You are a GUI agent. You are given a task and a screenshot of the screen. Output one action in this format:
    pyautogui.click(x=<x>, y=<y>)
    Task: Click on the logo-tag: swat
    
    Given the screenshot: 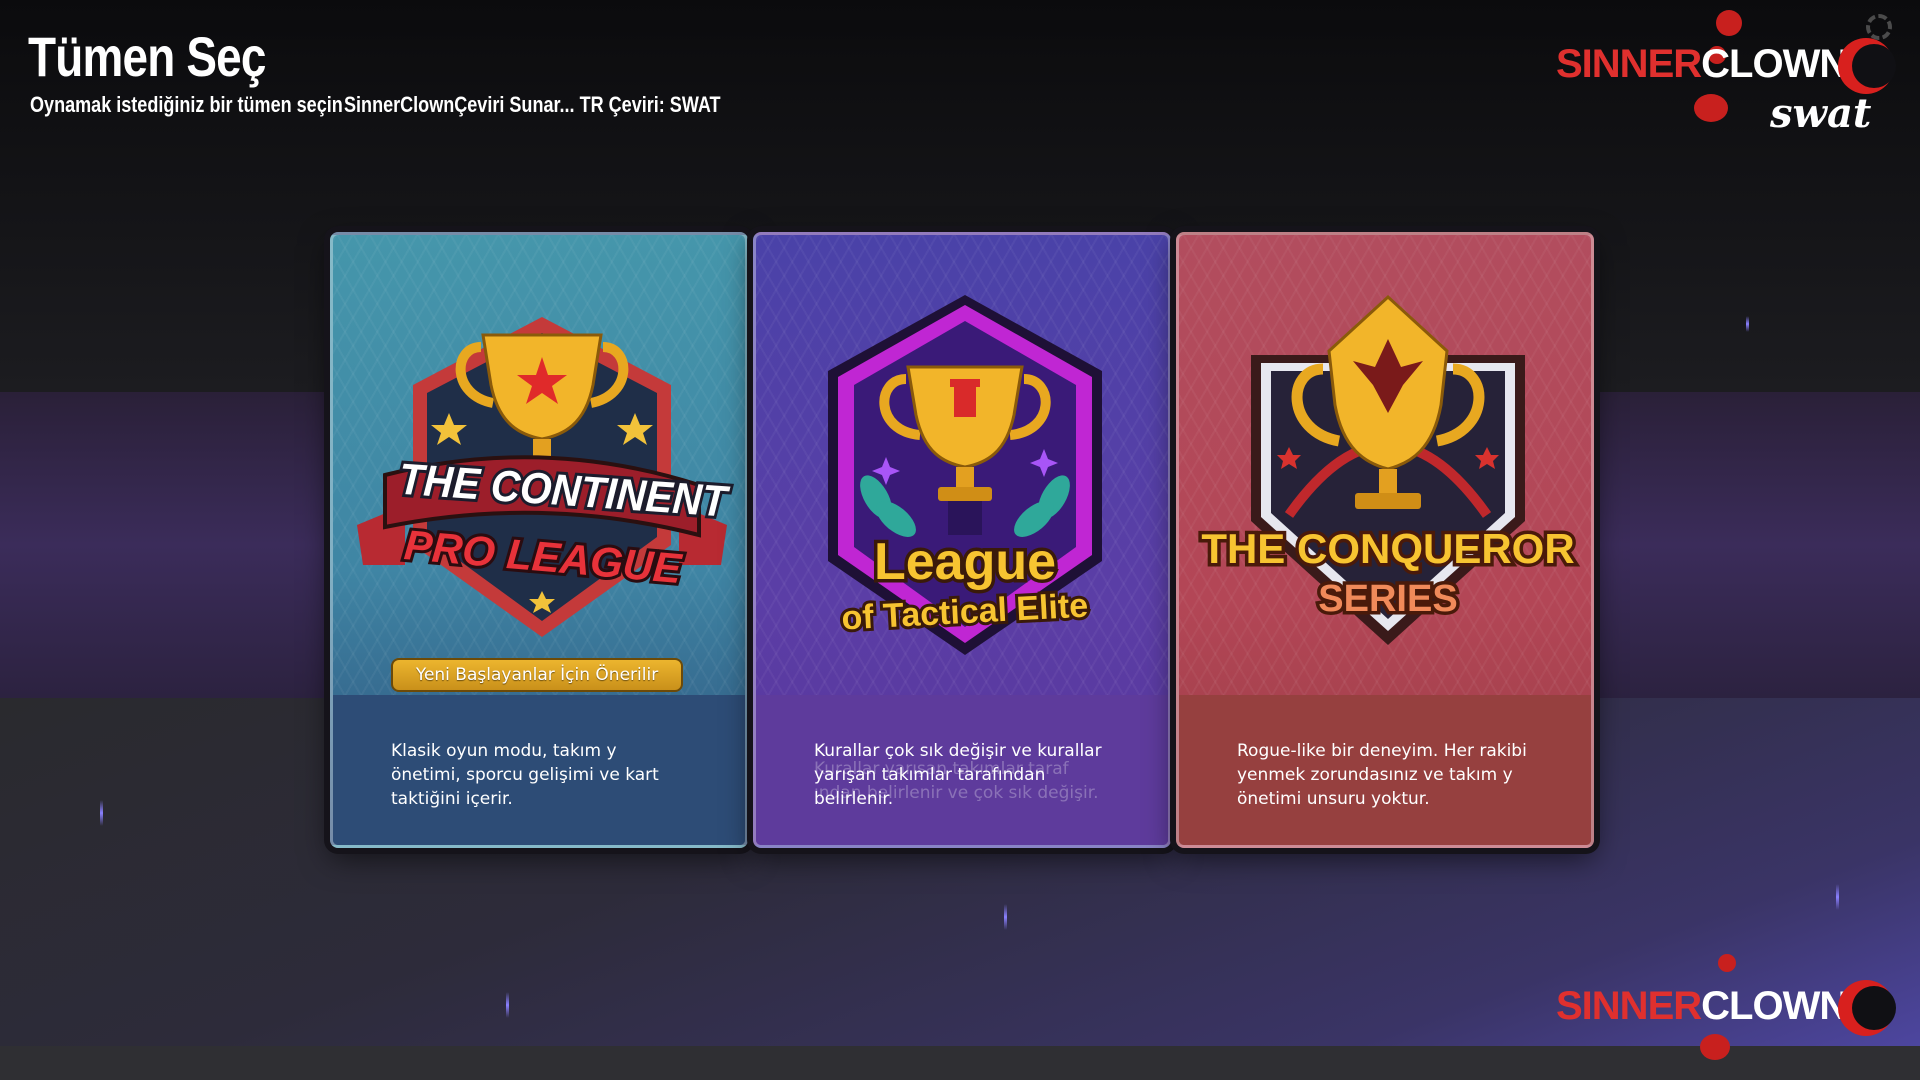 What is the action you would take?
    pyautogui.click(x=1821, y=113)
    